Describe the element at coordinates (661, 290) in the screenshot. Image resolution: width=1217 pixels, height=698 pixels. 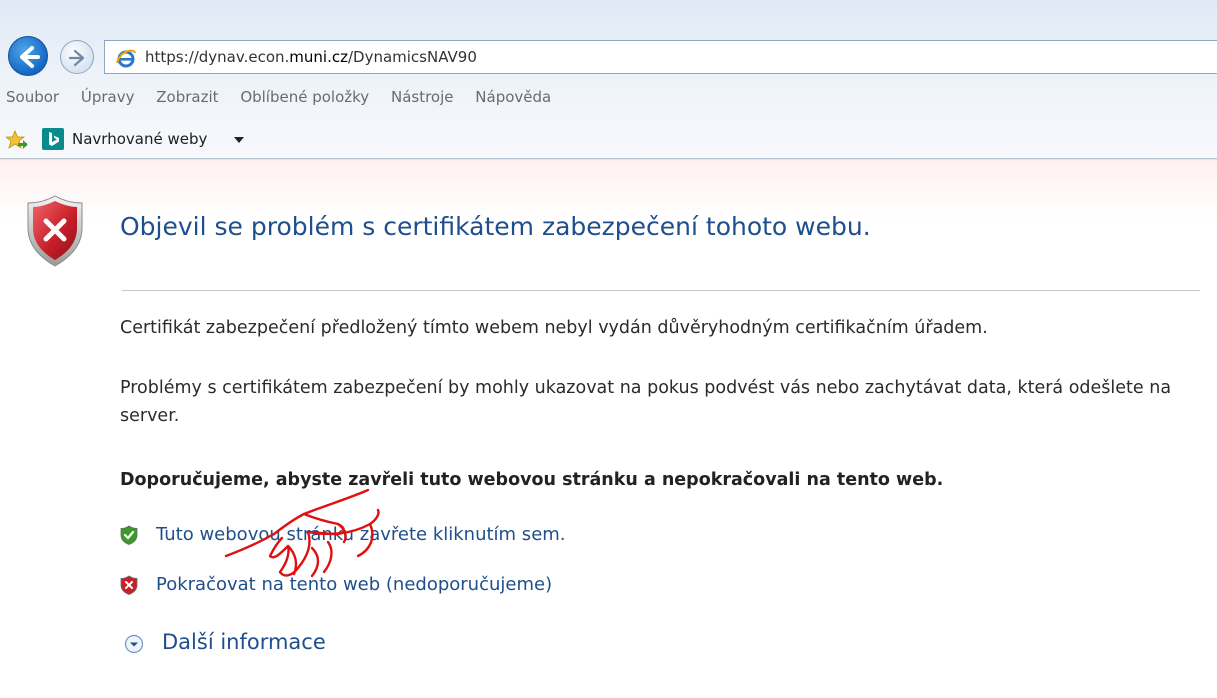
I see `title-divider` at that location.